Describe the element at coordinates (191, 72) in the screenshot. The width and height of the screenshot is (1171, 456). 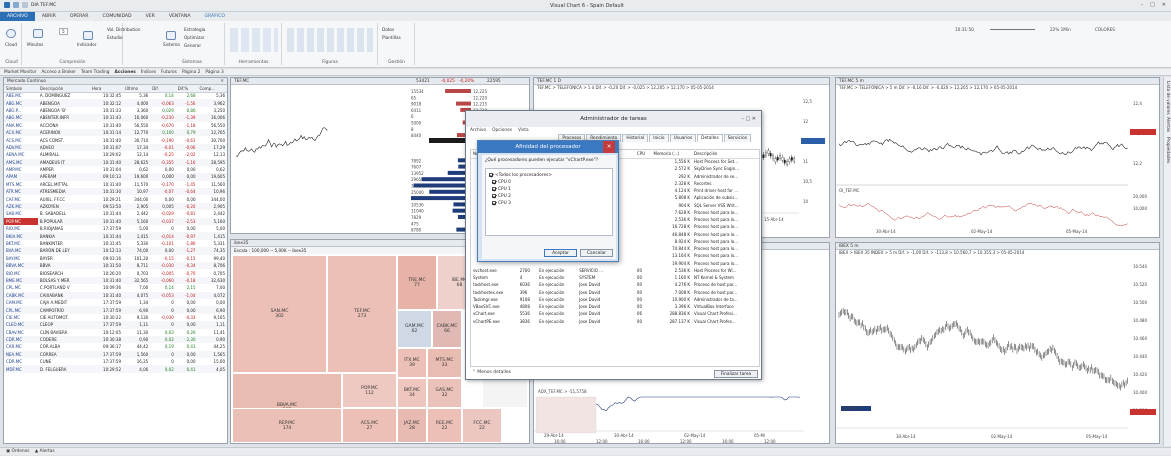
I see `workspace-tab: Página 2` at that location.